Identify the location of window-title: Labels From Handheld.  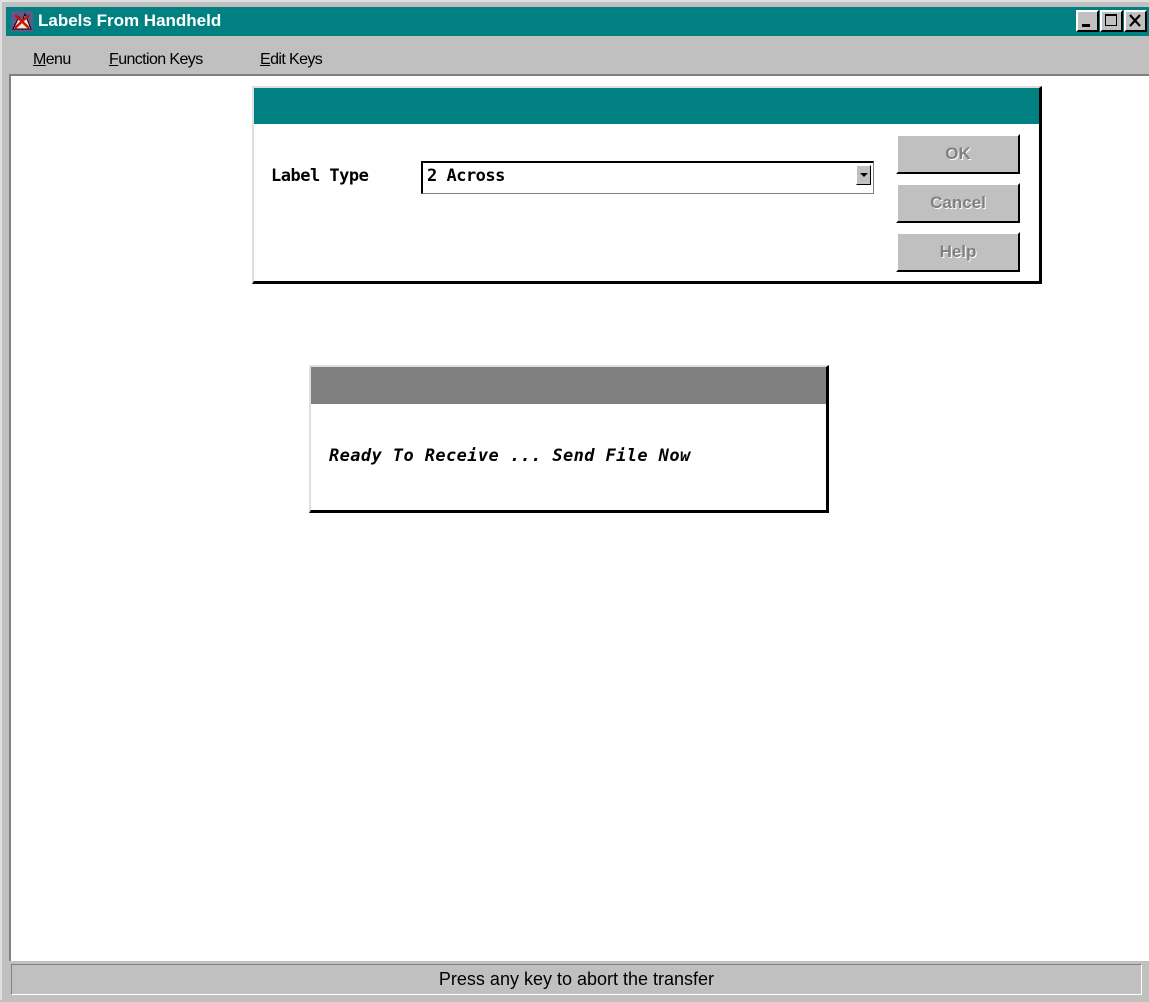
(130, 20).